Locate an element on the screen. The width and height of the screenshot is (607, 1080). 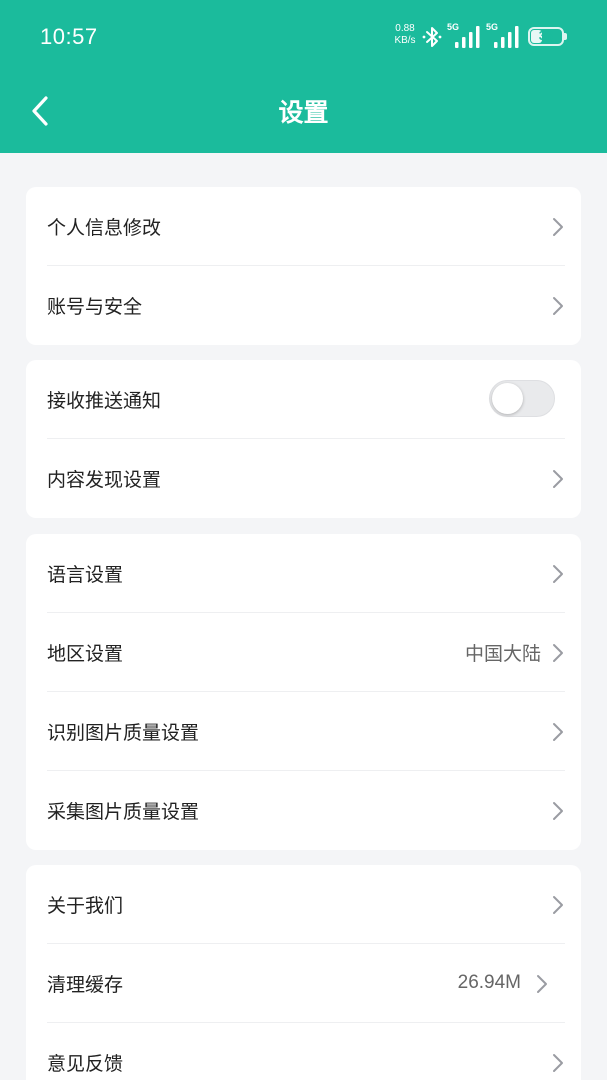
settings-item-label: 地区设置 is located at coordinates (85, 653).